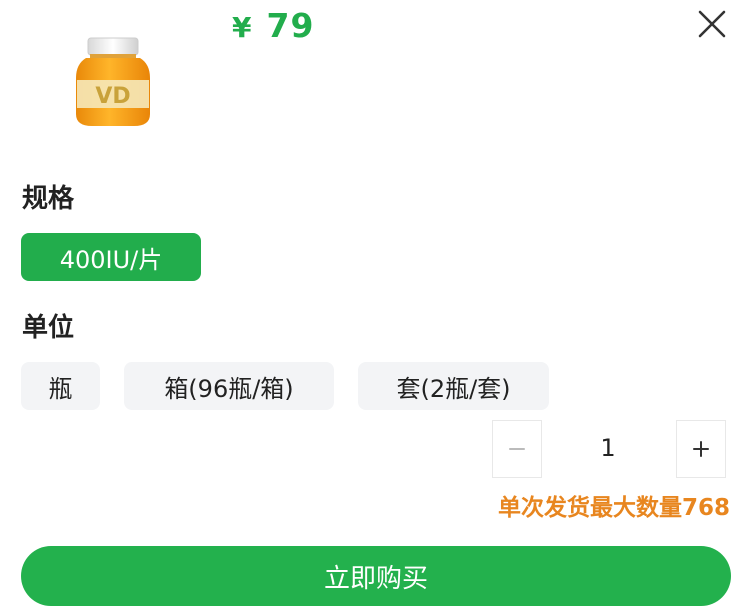  I want to click on price: ¥79, so click(273, 25).